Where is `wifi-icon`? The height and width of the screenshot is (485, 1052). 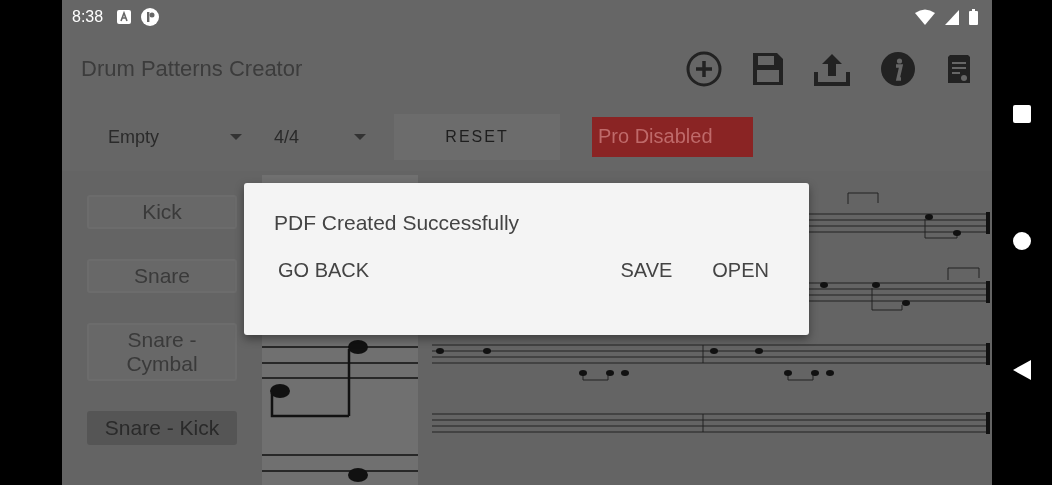 wifi-icon is located at coordinates (925, 17).